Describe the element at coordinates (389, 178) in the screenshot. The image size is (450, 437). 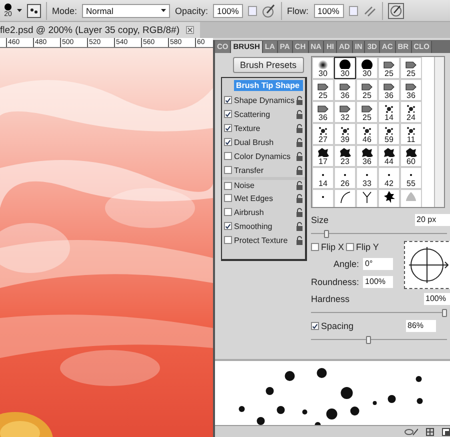
I see `brush-tip: 42` at that location.